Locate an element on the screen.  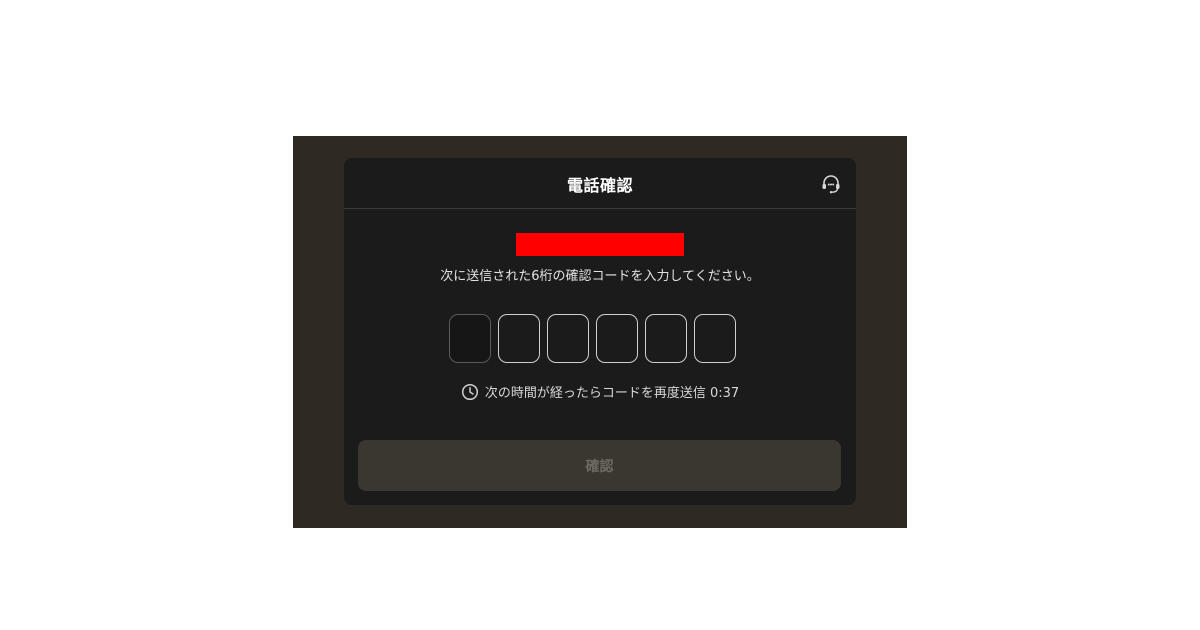
redacted-phone-number is located at coordinates (600, 244).